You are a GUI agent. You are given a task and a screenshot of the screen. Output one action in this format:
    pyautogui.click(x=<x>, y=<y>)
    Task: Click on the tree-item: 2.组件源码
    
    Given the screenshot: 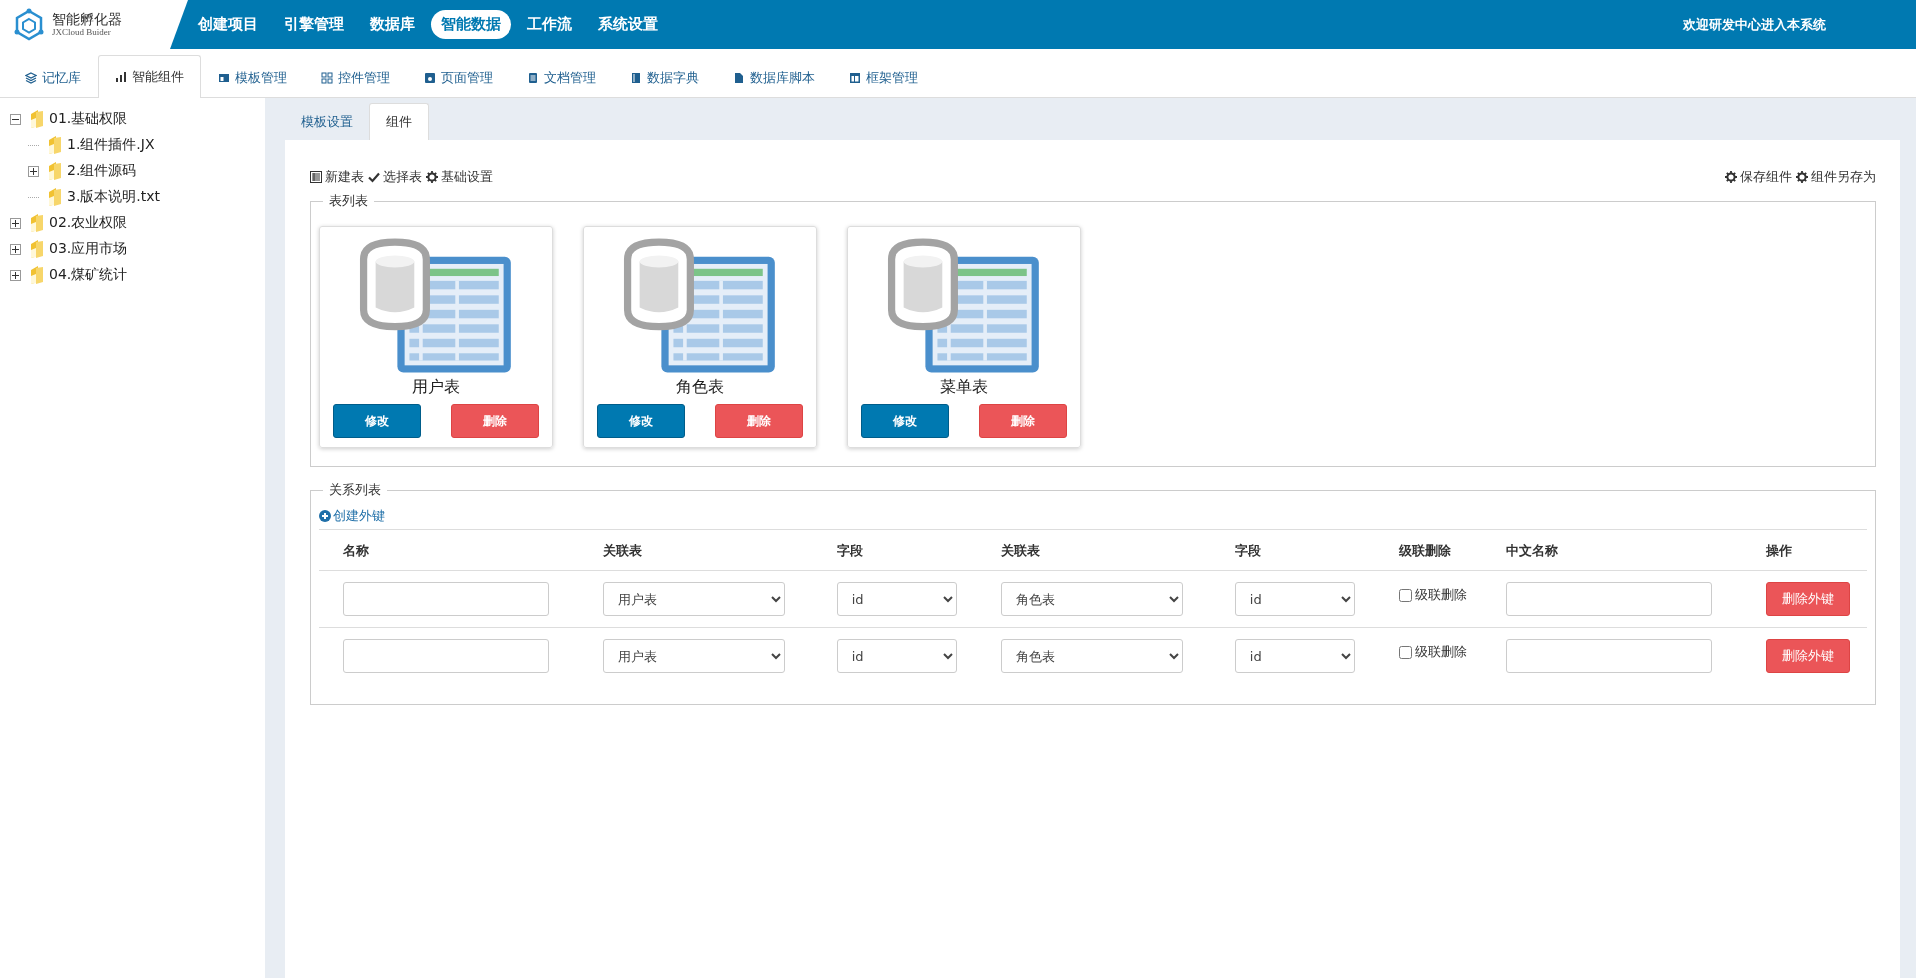 What is the action you would take?
    pyautogui.click(x=102, y=171)
    